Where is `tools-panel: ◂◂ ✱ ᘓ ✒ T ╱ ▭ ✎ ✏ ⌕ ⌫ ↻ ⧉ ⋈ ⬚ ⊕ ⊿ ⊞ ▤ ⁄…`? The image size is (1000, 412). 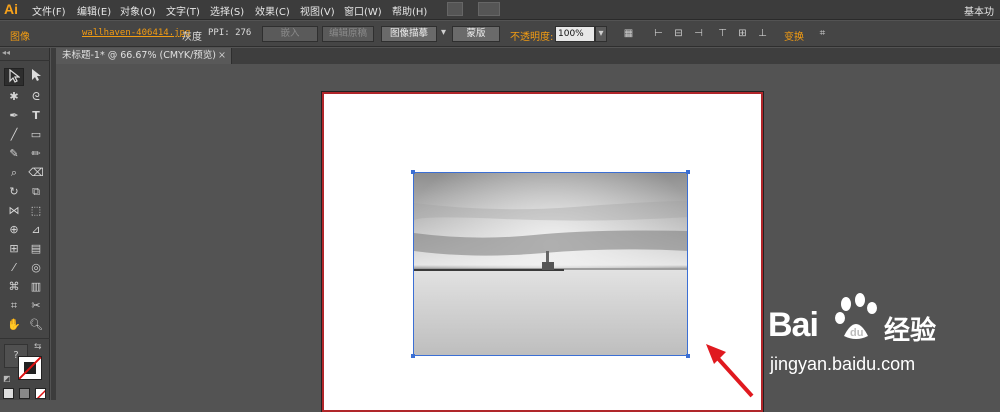
tools-panel: ◂◂ ✱ ᘓ ✒ T ╱ ▭ ✎ ✏ ⌕ ⌫ ↻ ⧉ ⋈ ⬚ ⊕ ⊿ ⊞ ▤ ⁄… is located at coordinates (25, 224).